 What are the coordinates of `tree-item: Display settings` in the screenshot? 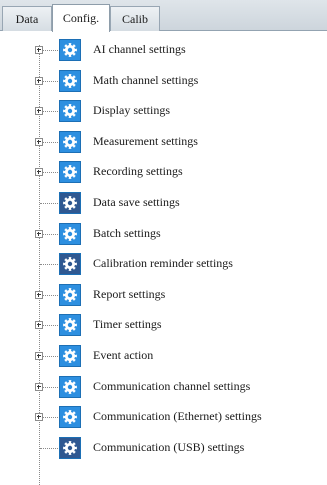 It's located at (163, 112).